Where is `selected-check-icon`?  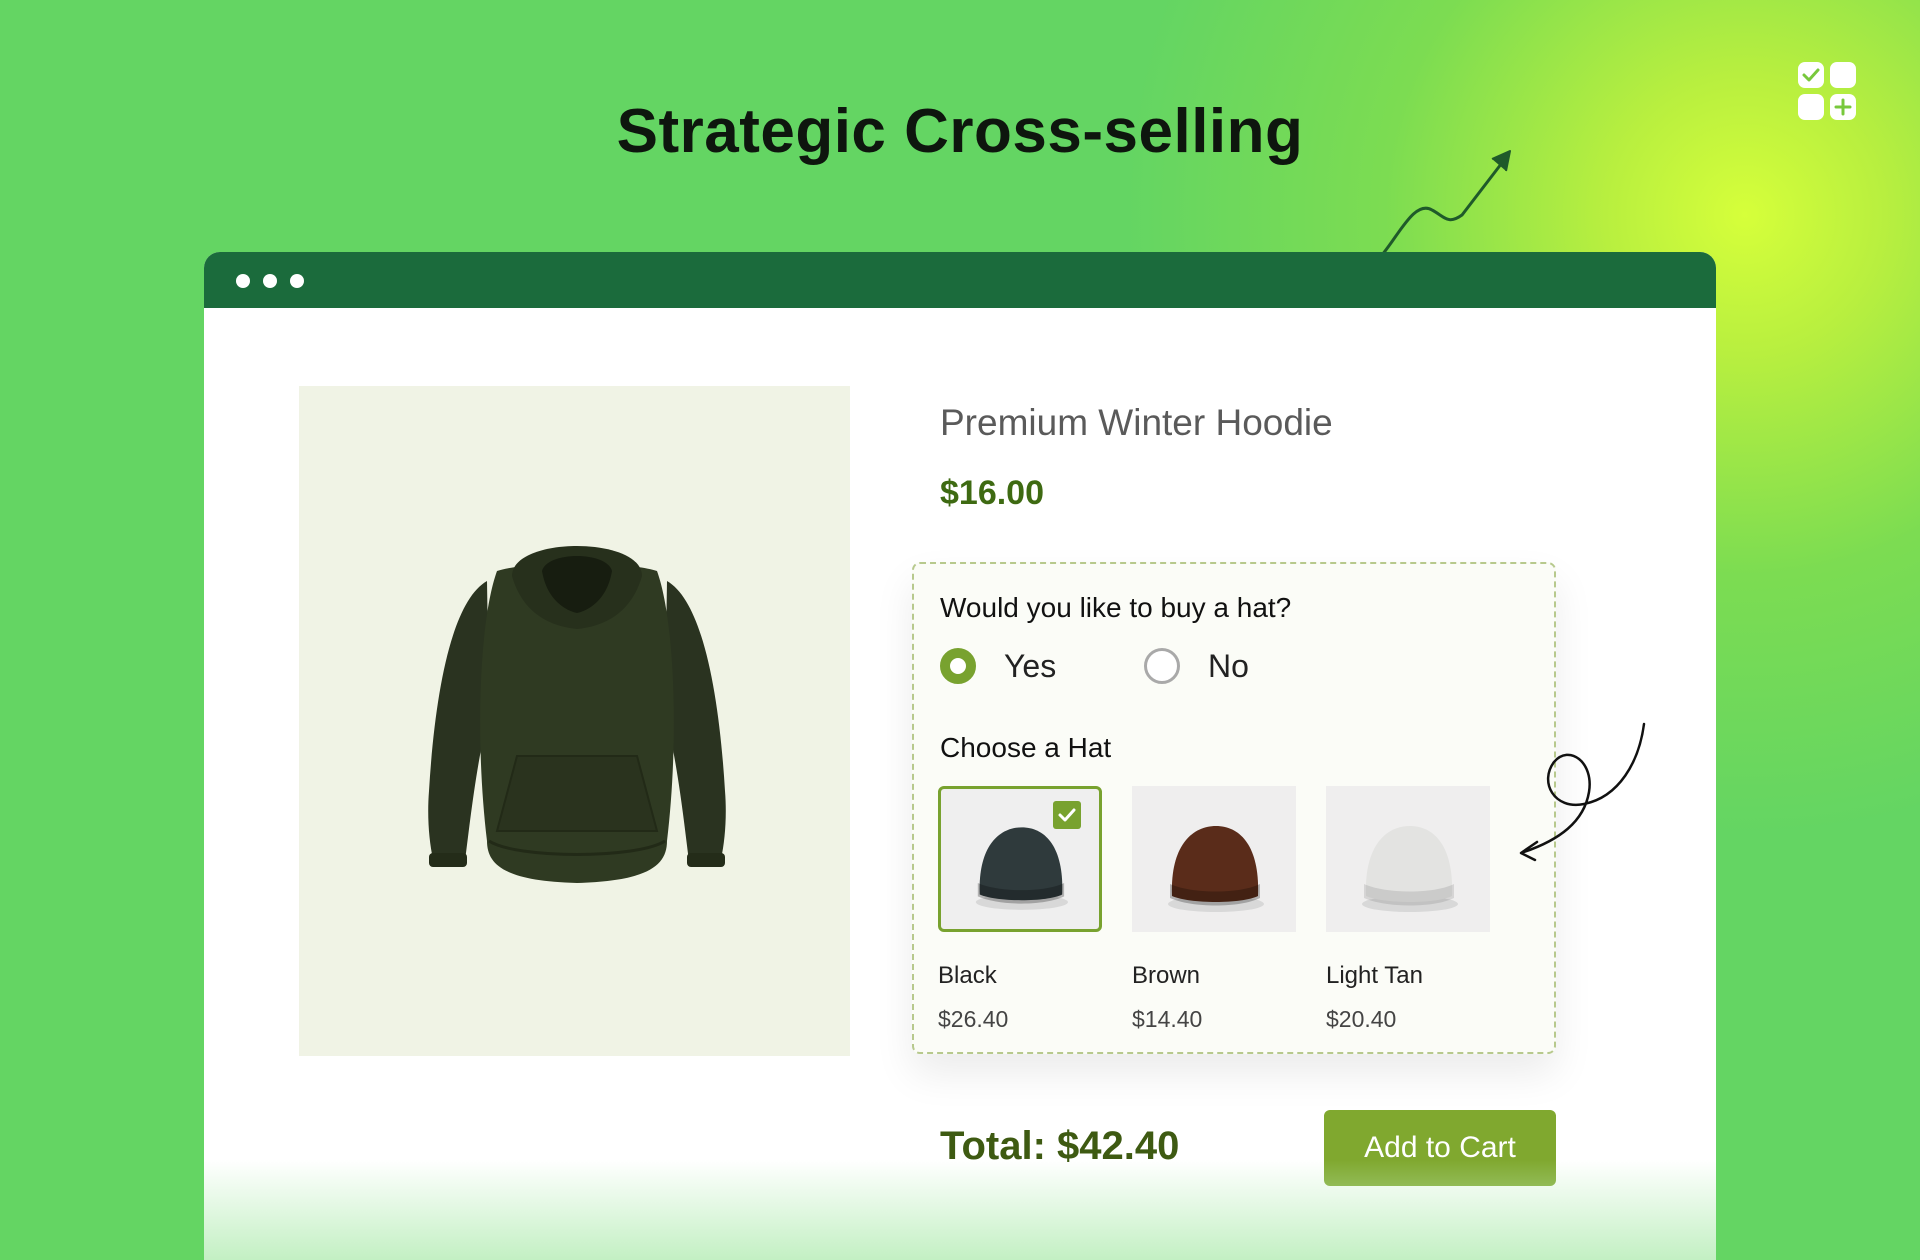
selected-check-icon is located at coordinates (1067, 815).